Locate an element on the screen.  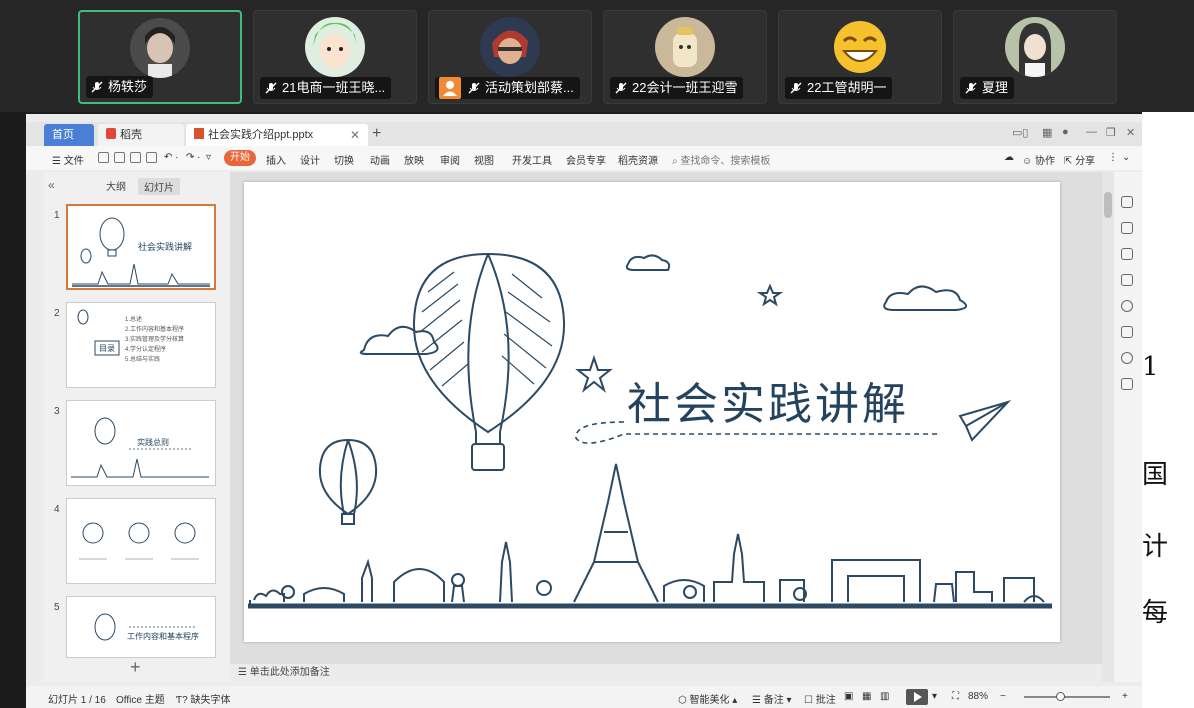
file-menu: ☰ 文件 is located at coordinates (68, 159).